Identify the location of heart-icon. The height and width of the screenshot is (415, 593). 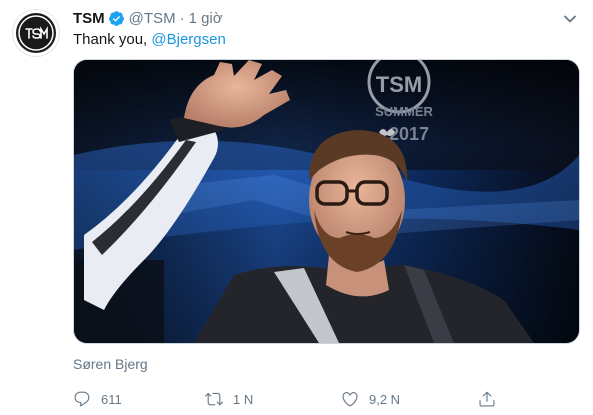
(350, 399).